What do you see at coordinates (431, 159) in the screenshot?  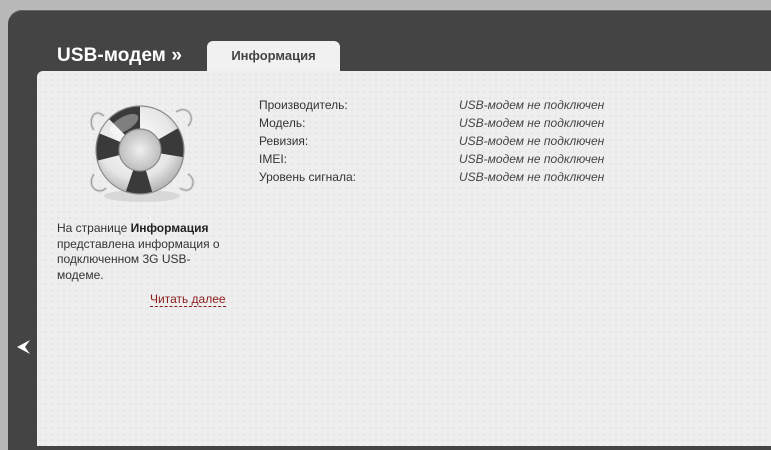 I see `table-row: IMEI: USB-модем не подключен` at bounding box center [431, 159].